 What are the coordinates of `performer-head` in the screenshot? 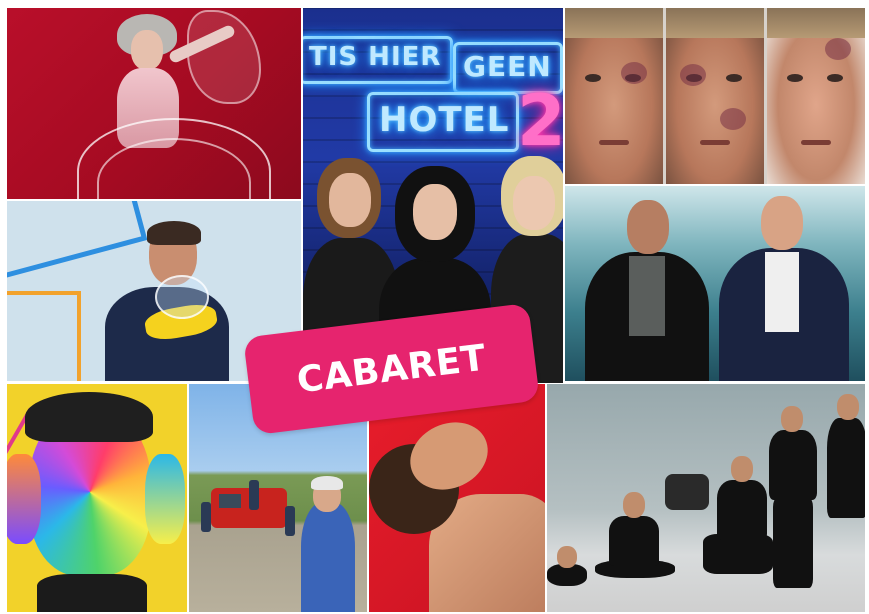 It's located at (147, 50).